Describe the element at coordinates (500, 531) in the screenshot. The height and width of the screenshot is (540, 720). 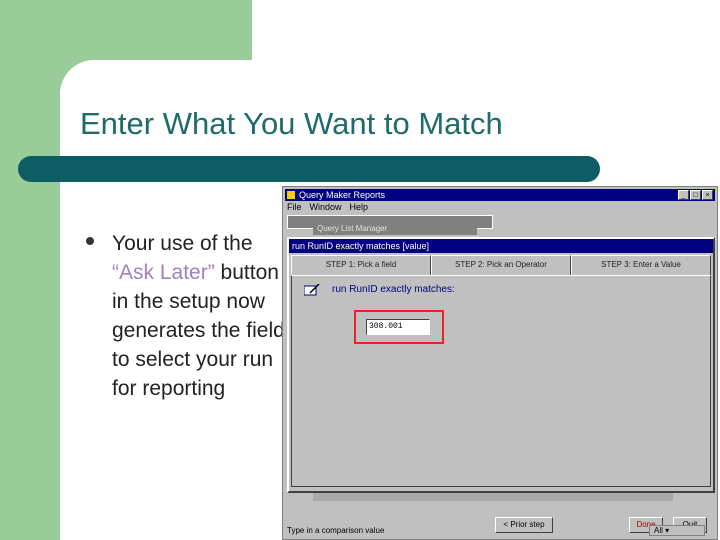
I see `status-bar: Type in a comparison value All ▾` at that location.